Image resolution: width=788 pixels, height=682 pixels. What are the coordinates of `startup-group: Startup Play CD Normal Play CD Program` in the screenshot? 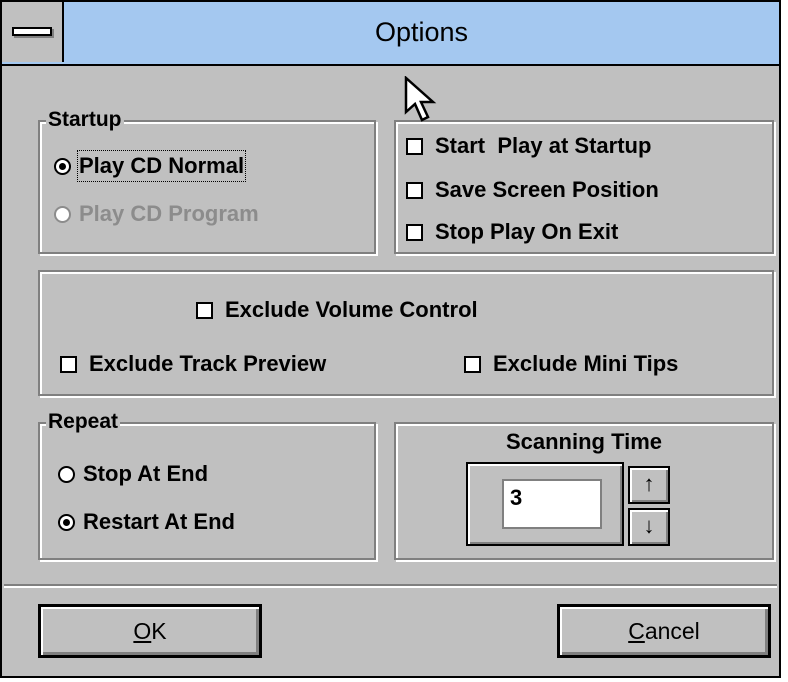 It's located at (207, 181).